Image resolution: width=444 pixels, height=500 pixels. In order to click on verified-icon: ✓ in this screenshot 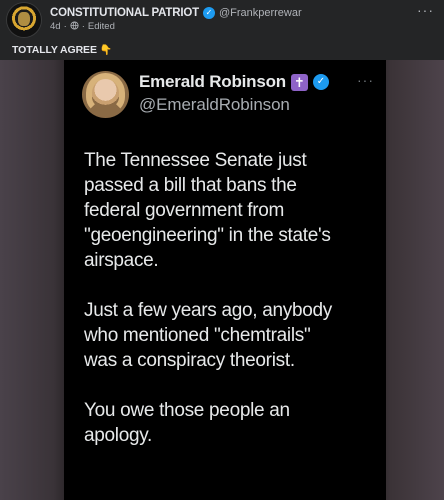, I will do `click(208, 13)`.